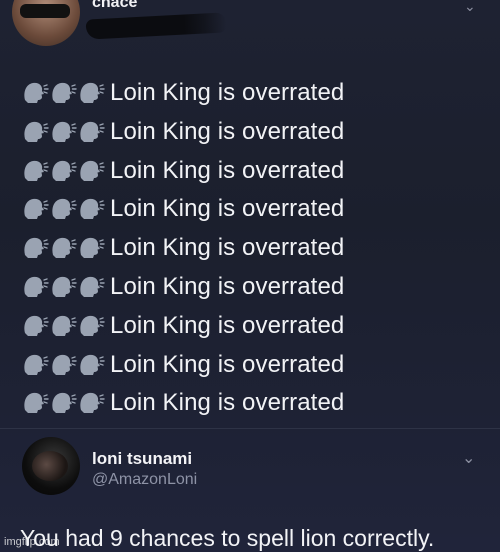 The width and height of the screenshot is (500, 552). I want to click on reply-display-name: loni tsunami, so click(142, 459).